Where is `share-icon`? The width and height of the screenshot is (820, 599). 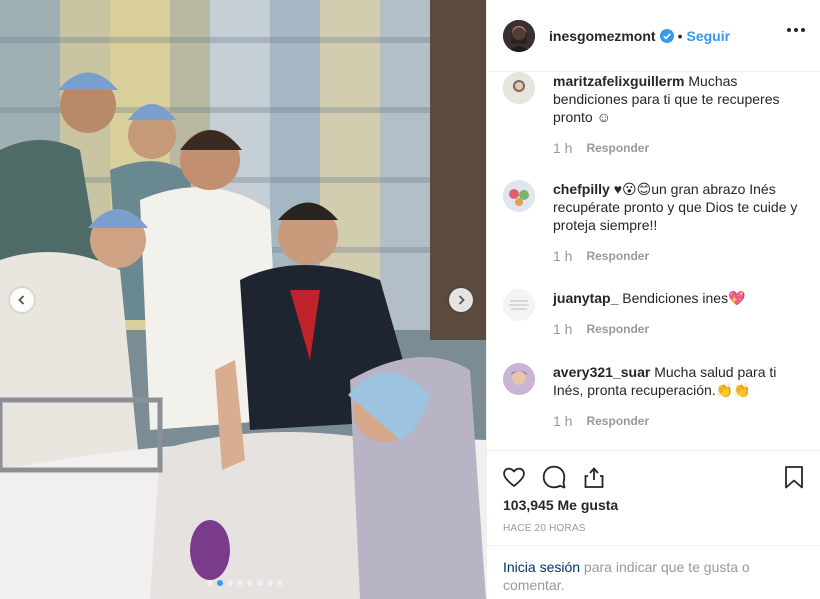
share-icon is located at coordinates (594, 477).